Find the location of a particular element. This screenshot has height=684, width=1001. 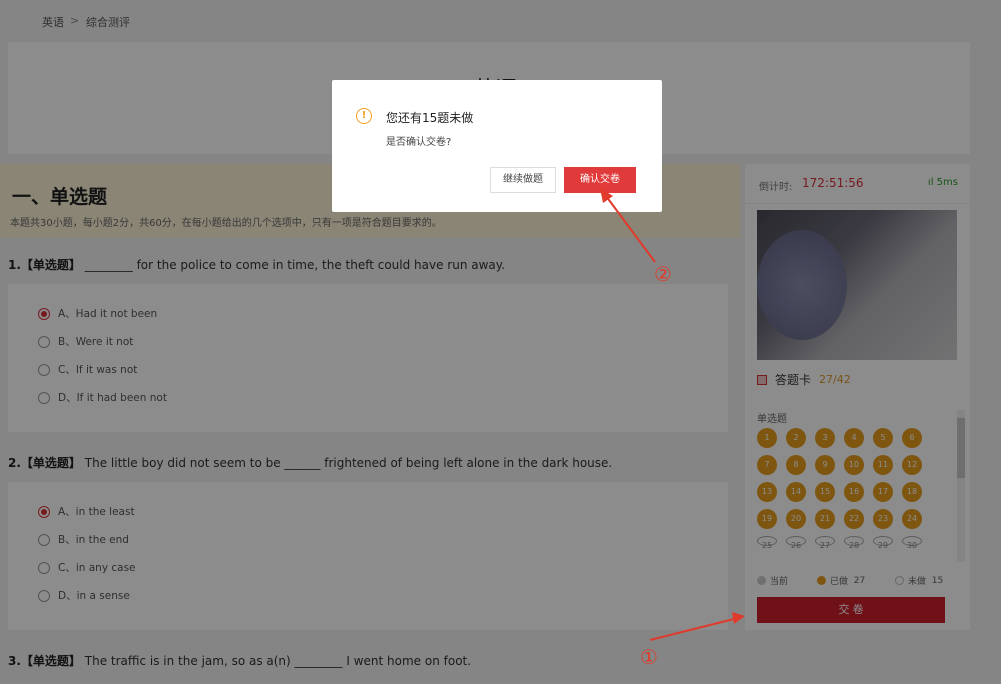

annotation-marker-1: ① is located at coordinates (649, 657).